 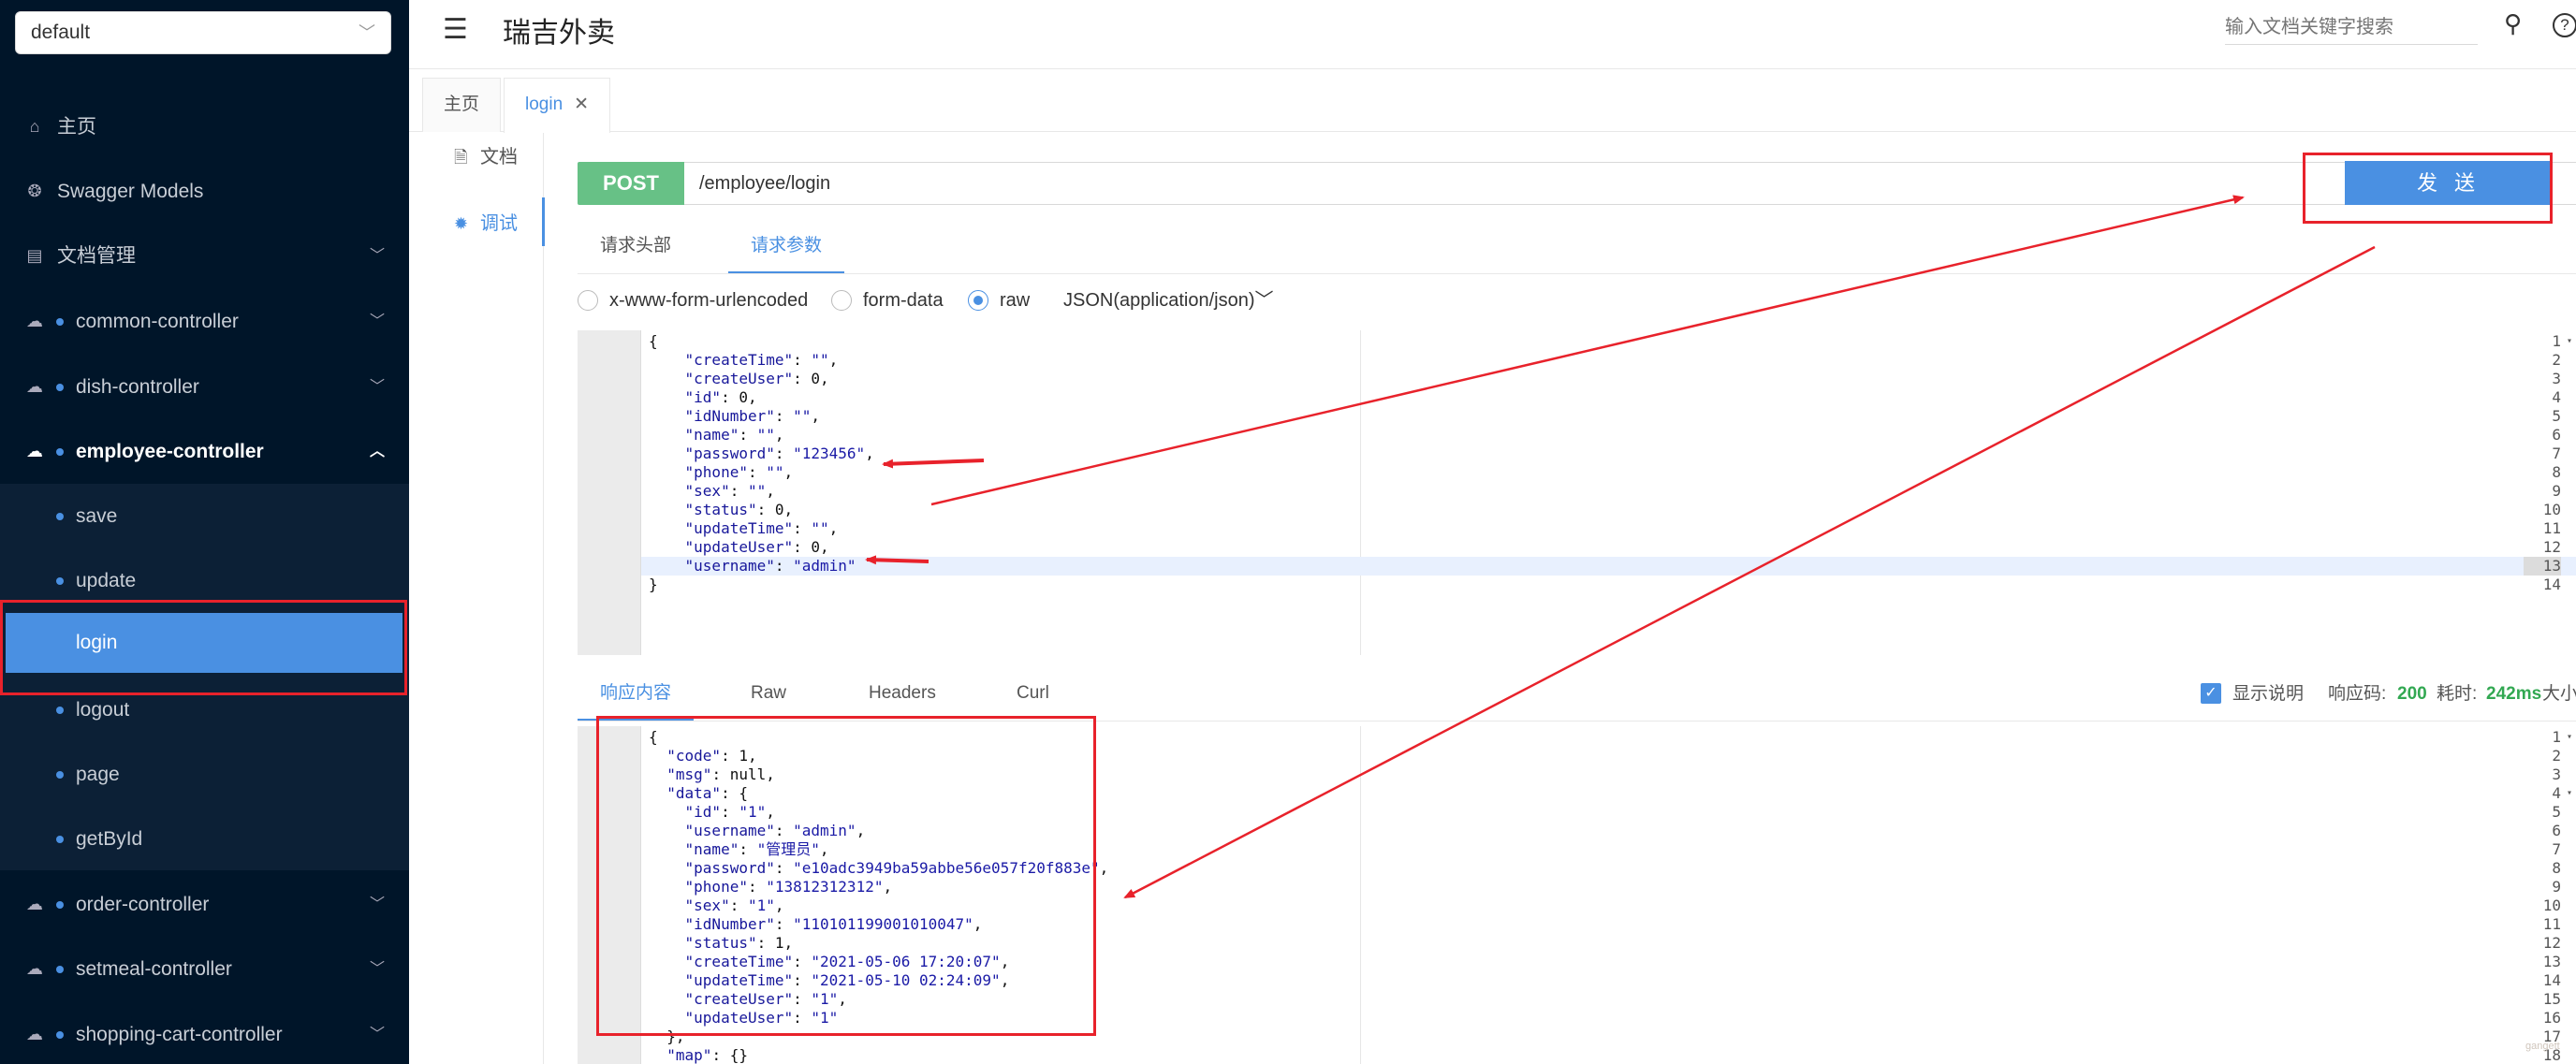 I want to click on arrow-username, so click(x=897, y=560).